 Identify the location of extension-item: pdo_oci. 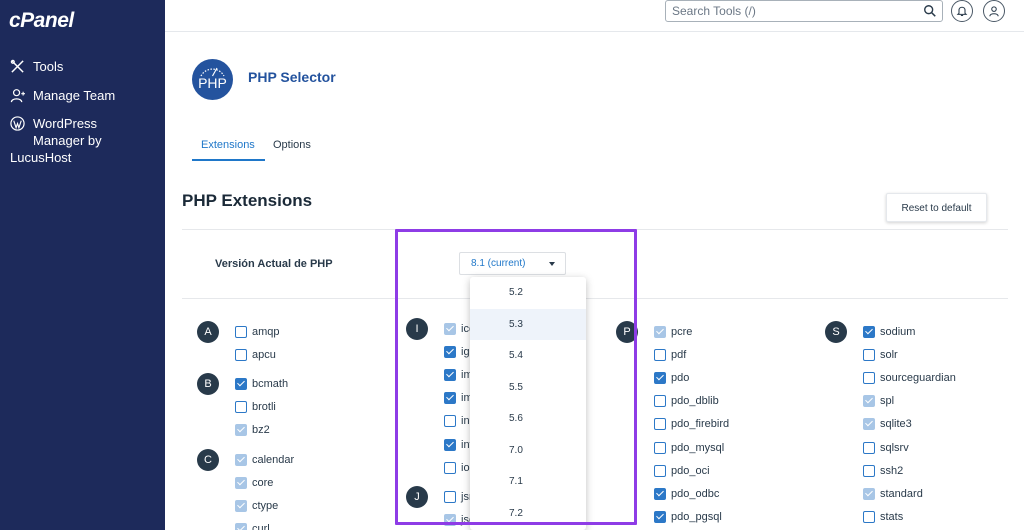
(682, 471).